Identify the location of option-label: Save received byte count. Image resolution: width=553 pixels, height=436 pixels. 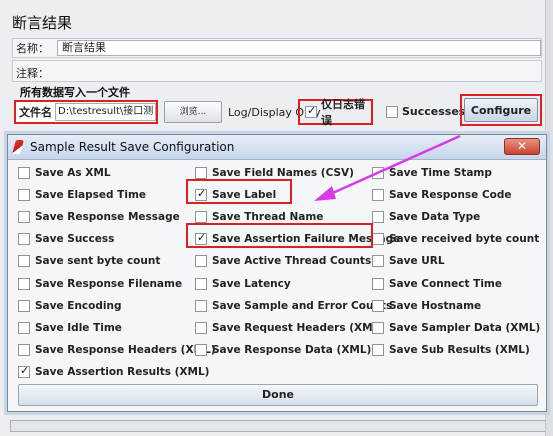
(464, 239).